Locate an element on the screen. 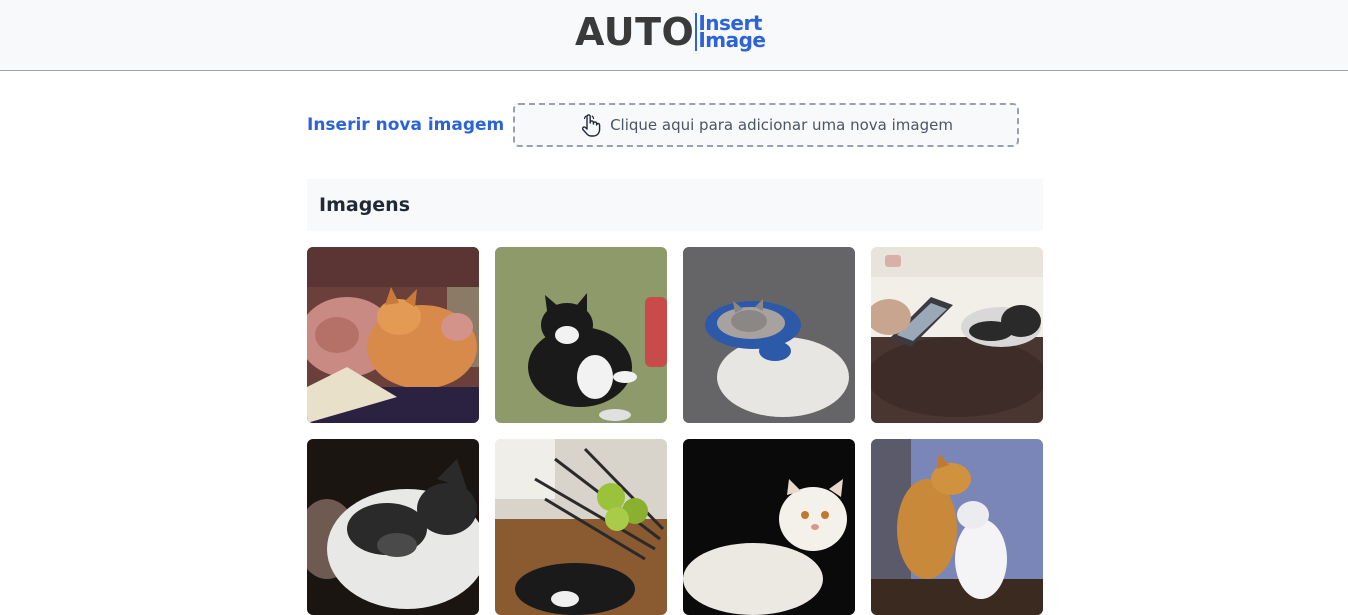 The height and width of the screenshot is (615, 1348). app-header: AUTO Insert Image is located at coordinates (674, 35).